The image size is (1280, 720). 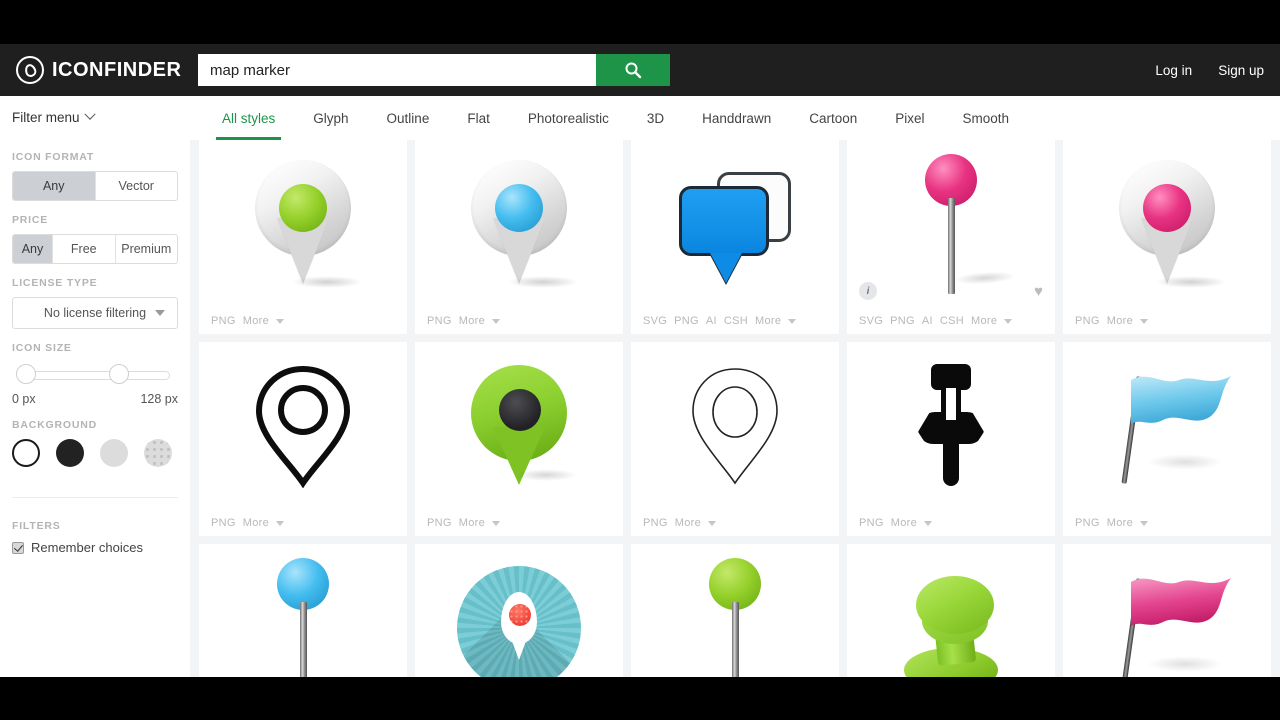 I want to click on tab-all-styles: All styles, so click(x=248, y=118).